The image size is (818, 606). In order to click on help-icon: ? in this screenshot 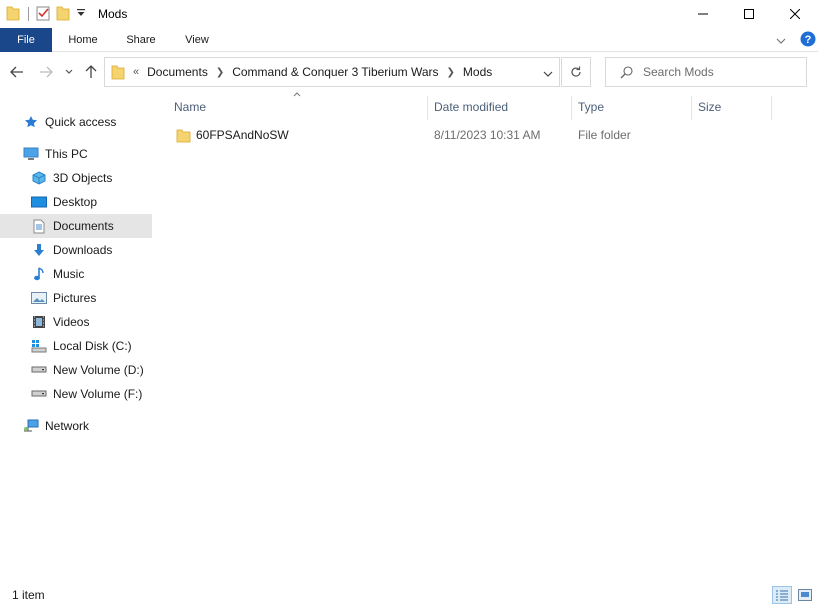, I will do `click(808, 40)`.